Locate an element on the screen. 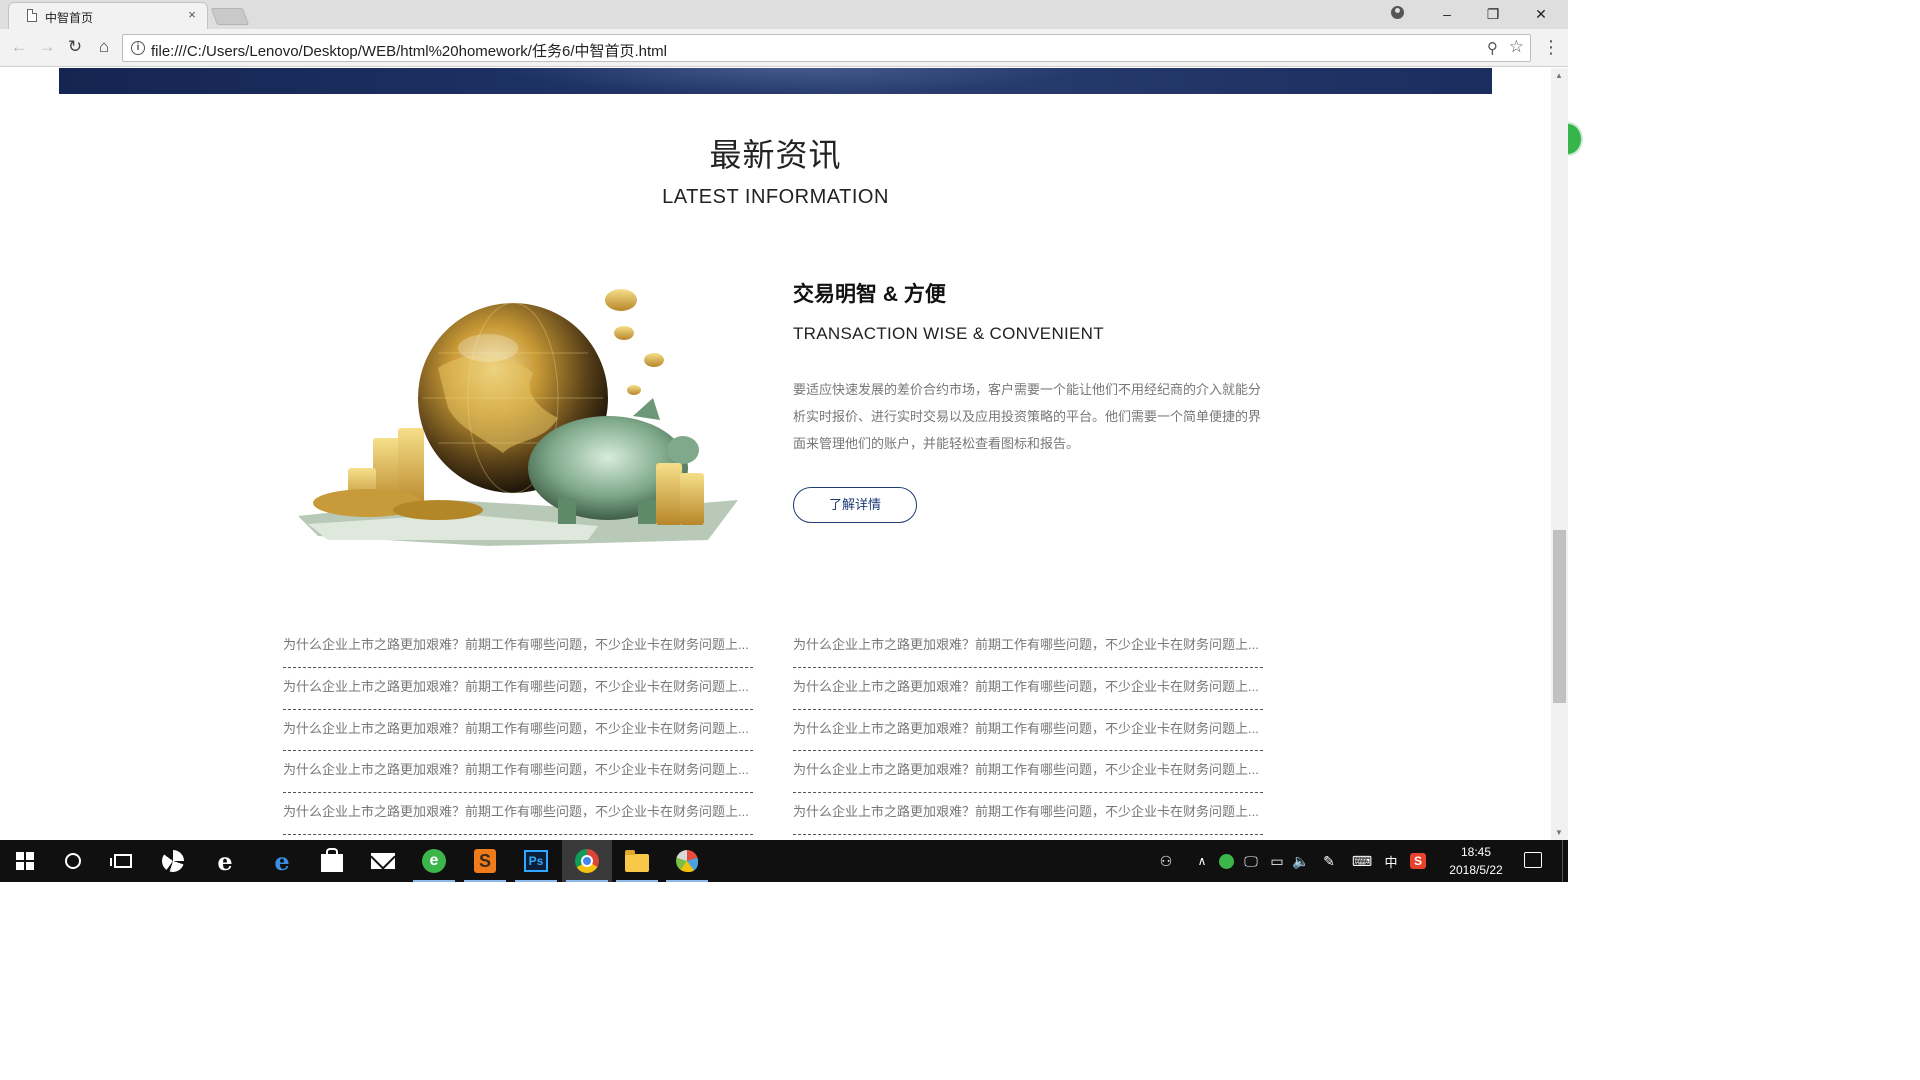 The width and height of the screenshot is (1920, 1080). banner-image-strip is located at coordinates (775, 81).